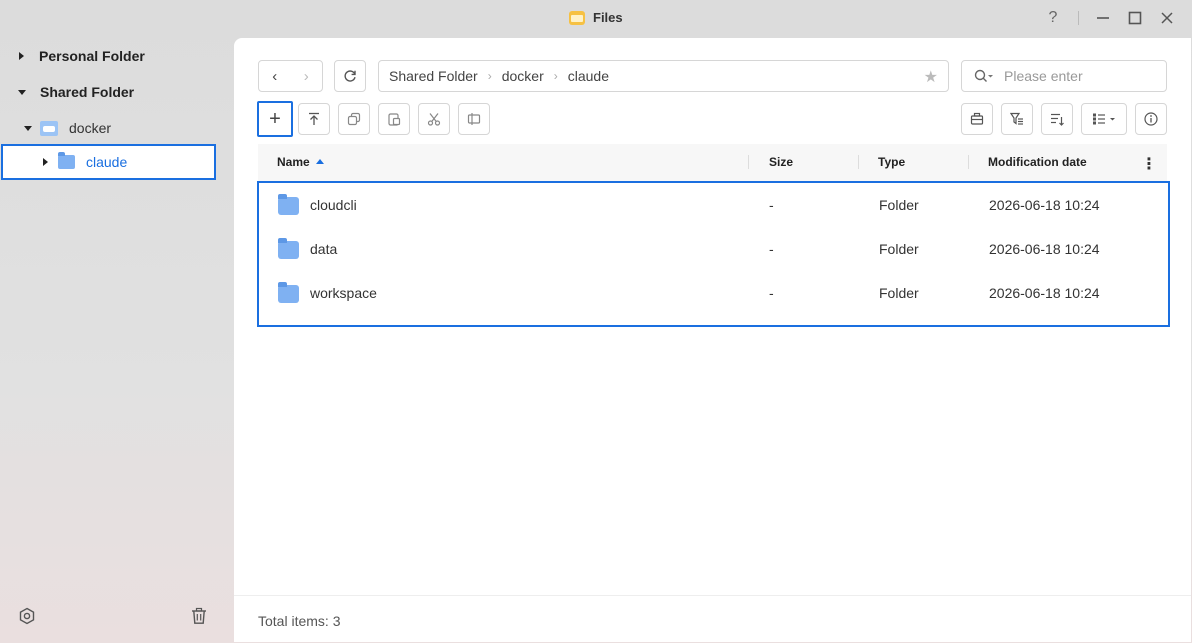  I want to click on sort-button, so click(1057, 119).